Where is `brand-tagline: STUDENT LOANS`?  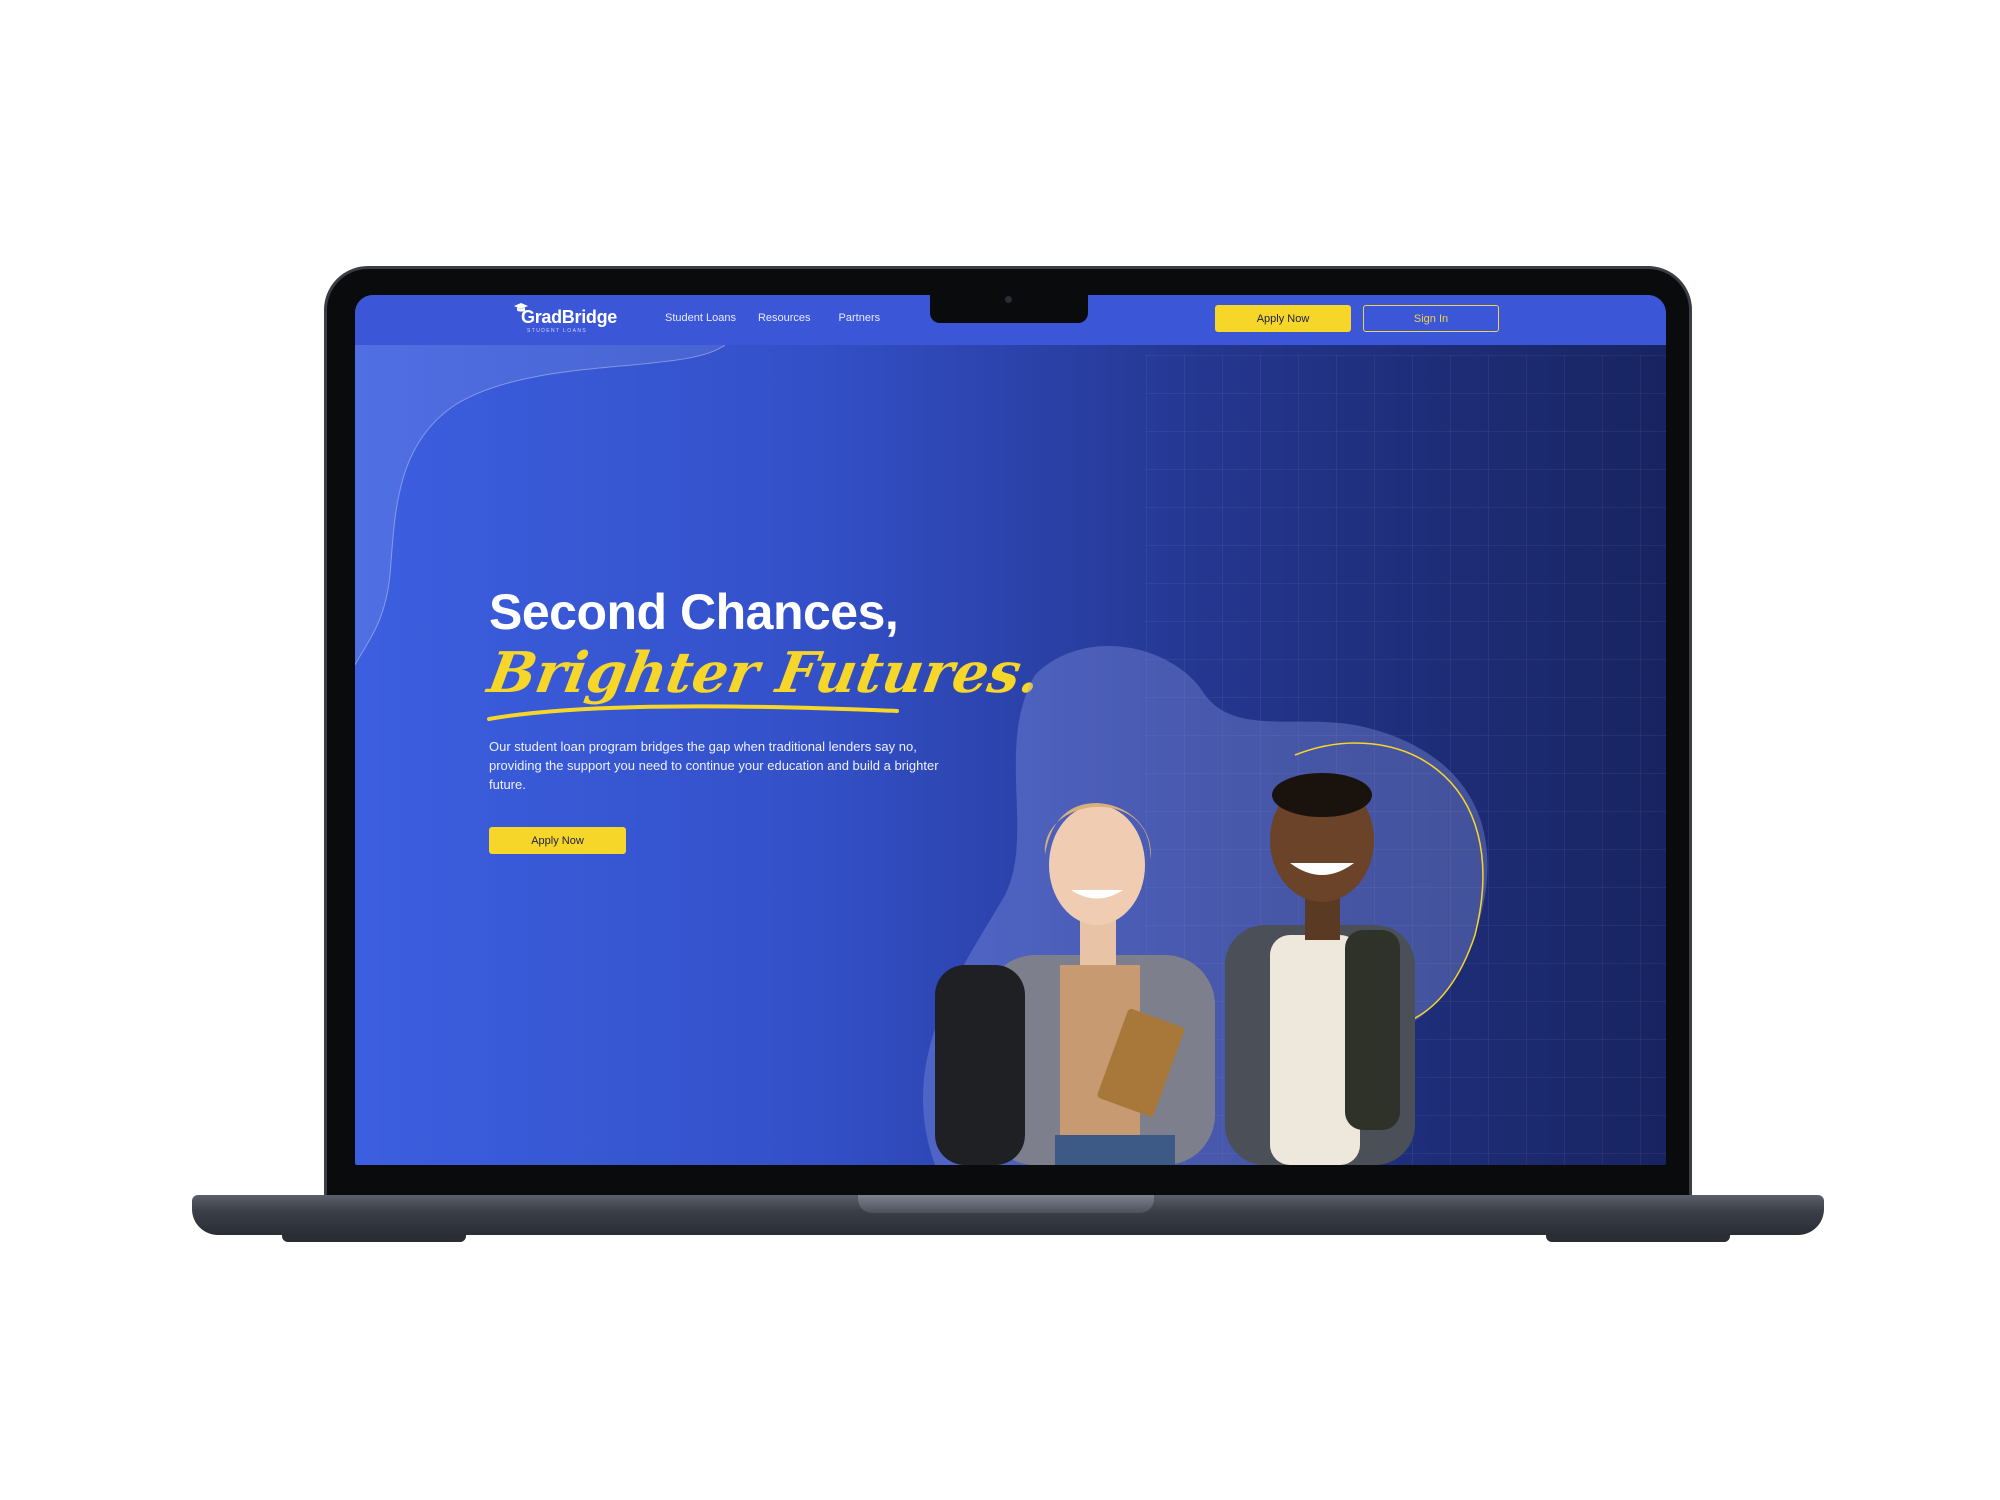 brand-tagline: STUDENT LOANS is located at coordinates (557, 331).